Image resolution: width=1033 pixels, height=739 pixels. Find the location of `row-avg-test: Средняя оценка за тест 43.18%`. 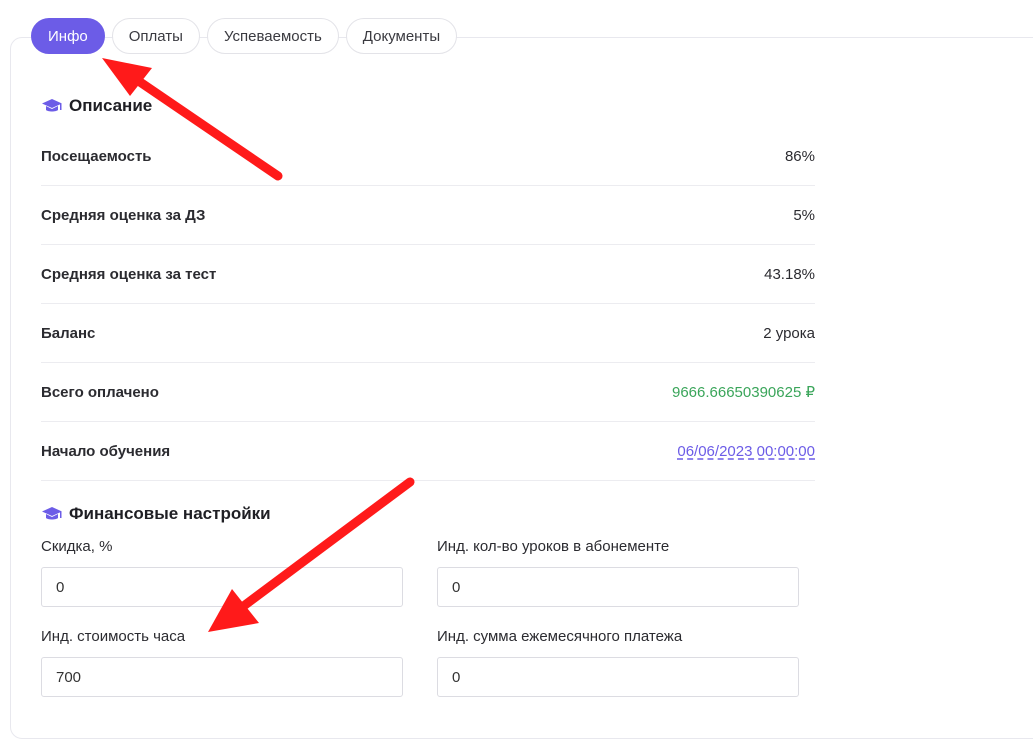

row-avg-test: Средняя оценка за тест 43.18% is located at coordinates (428, 274).